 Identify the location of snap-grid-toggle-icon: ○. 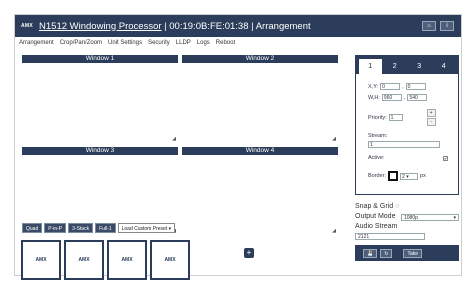
(397, 206).